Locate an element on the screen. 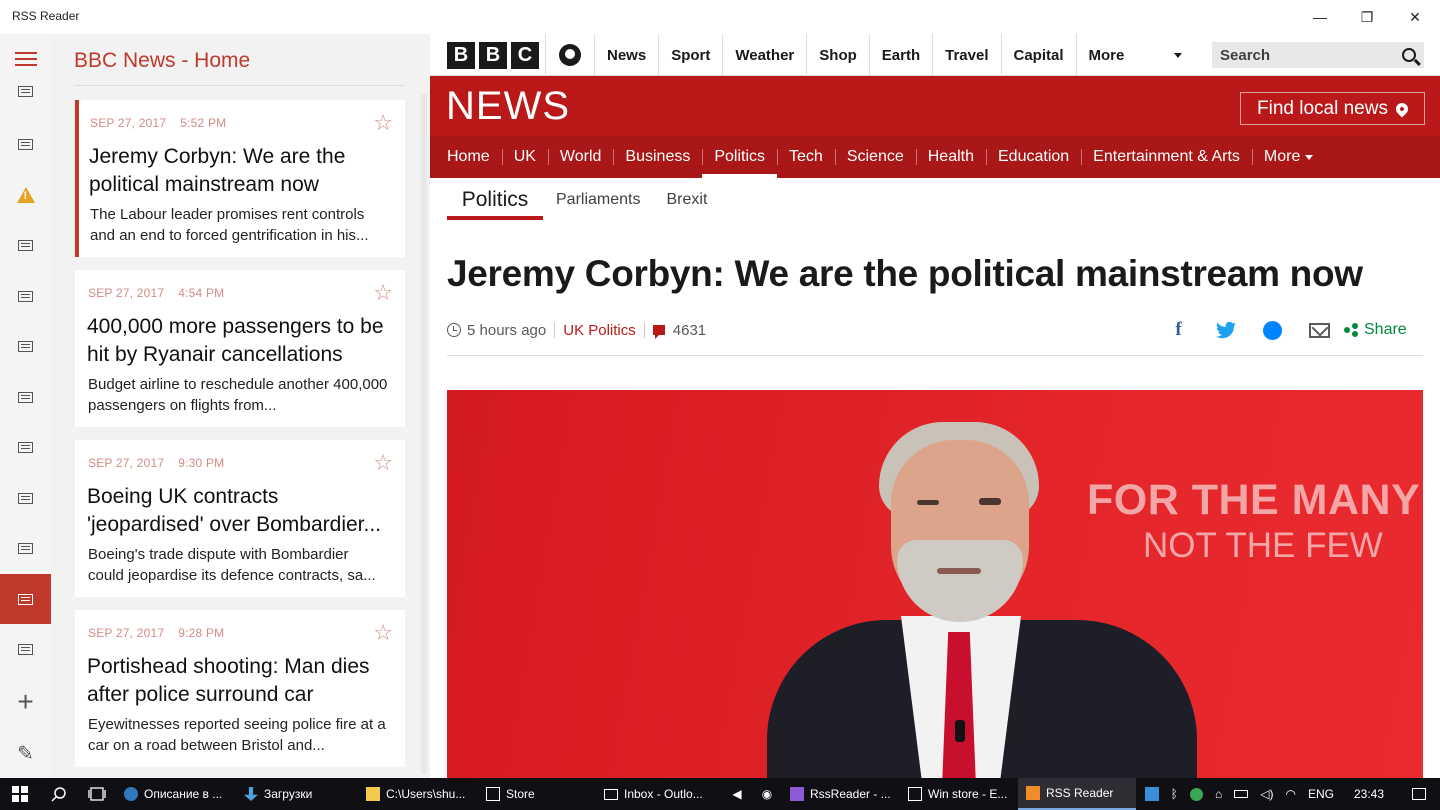 Image resolution: width=1440 pixels, height=810 pixels. bbc-logo-letter: C is located at coordinates (525, 55).